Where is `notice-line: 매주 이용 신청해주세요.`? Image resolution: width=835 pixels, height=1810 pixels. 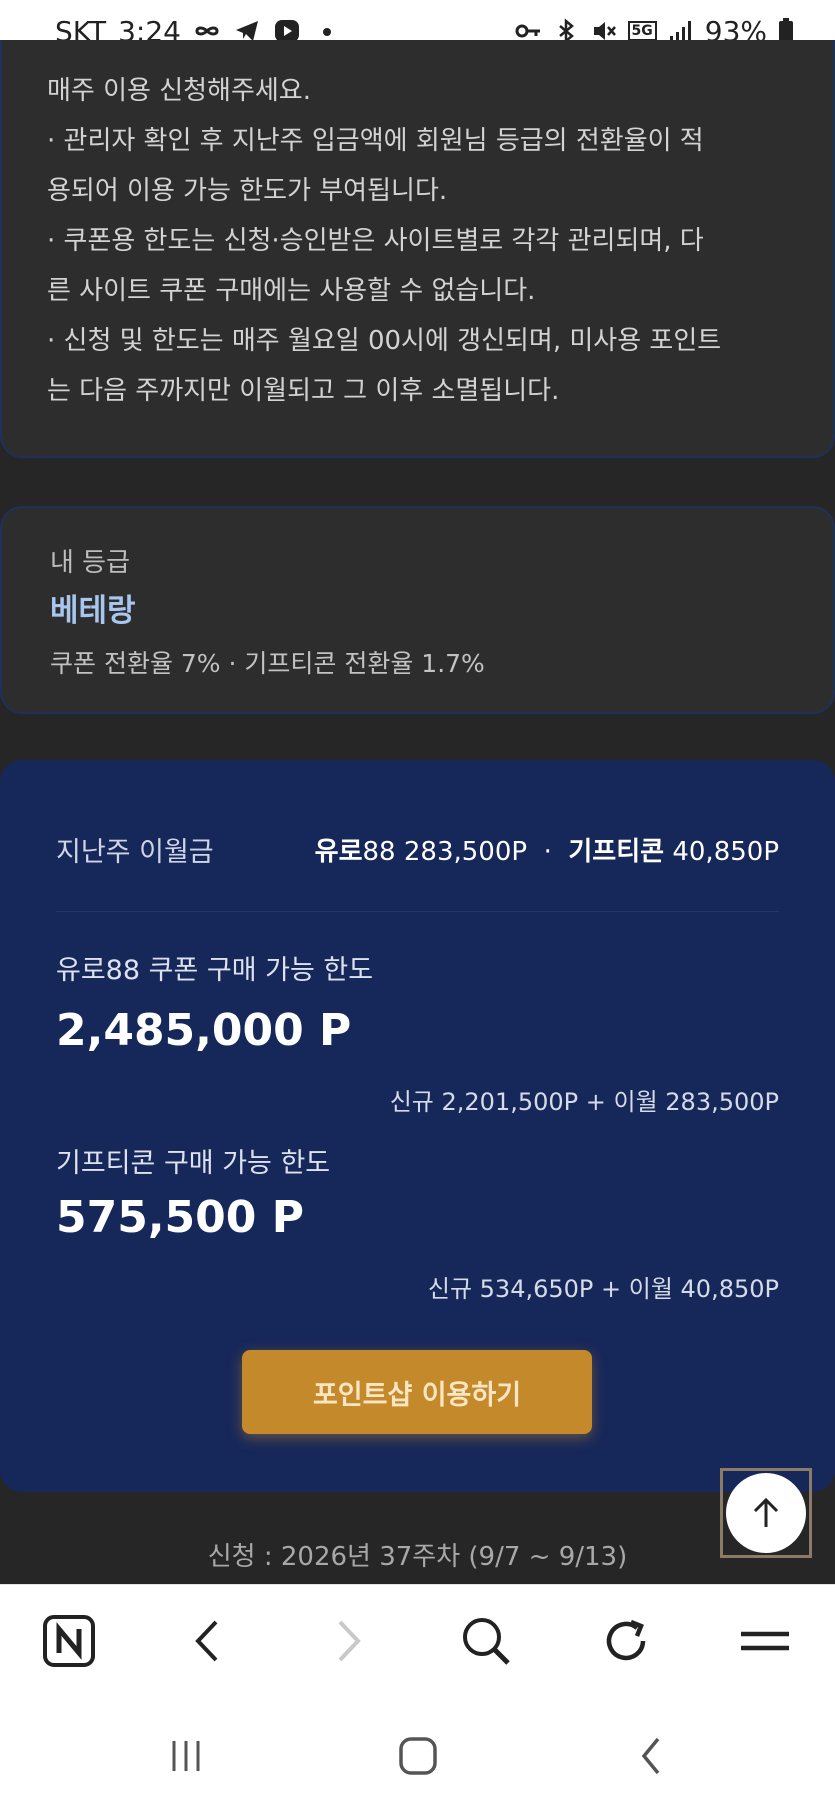 notice-line: 매주 이용 신청해주세요. is located at coordinates (179, 91).